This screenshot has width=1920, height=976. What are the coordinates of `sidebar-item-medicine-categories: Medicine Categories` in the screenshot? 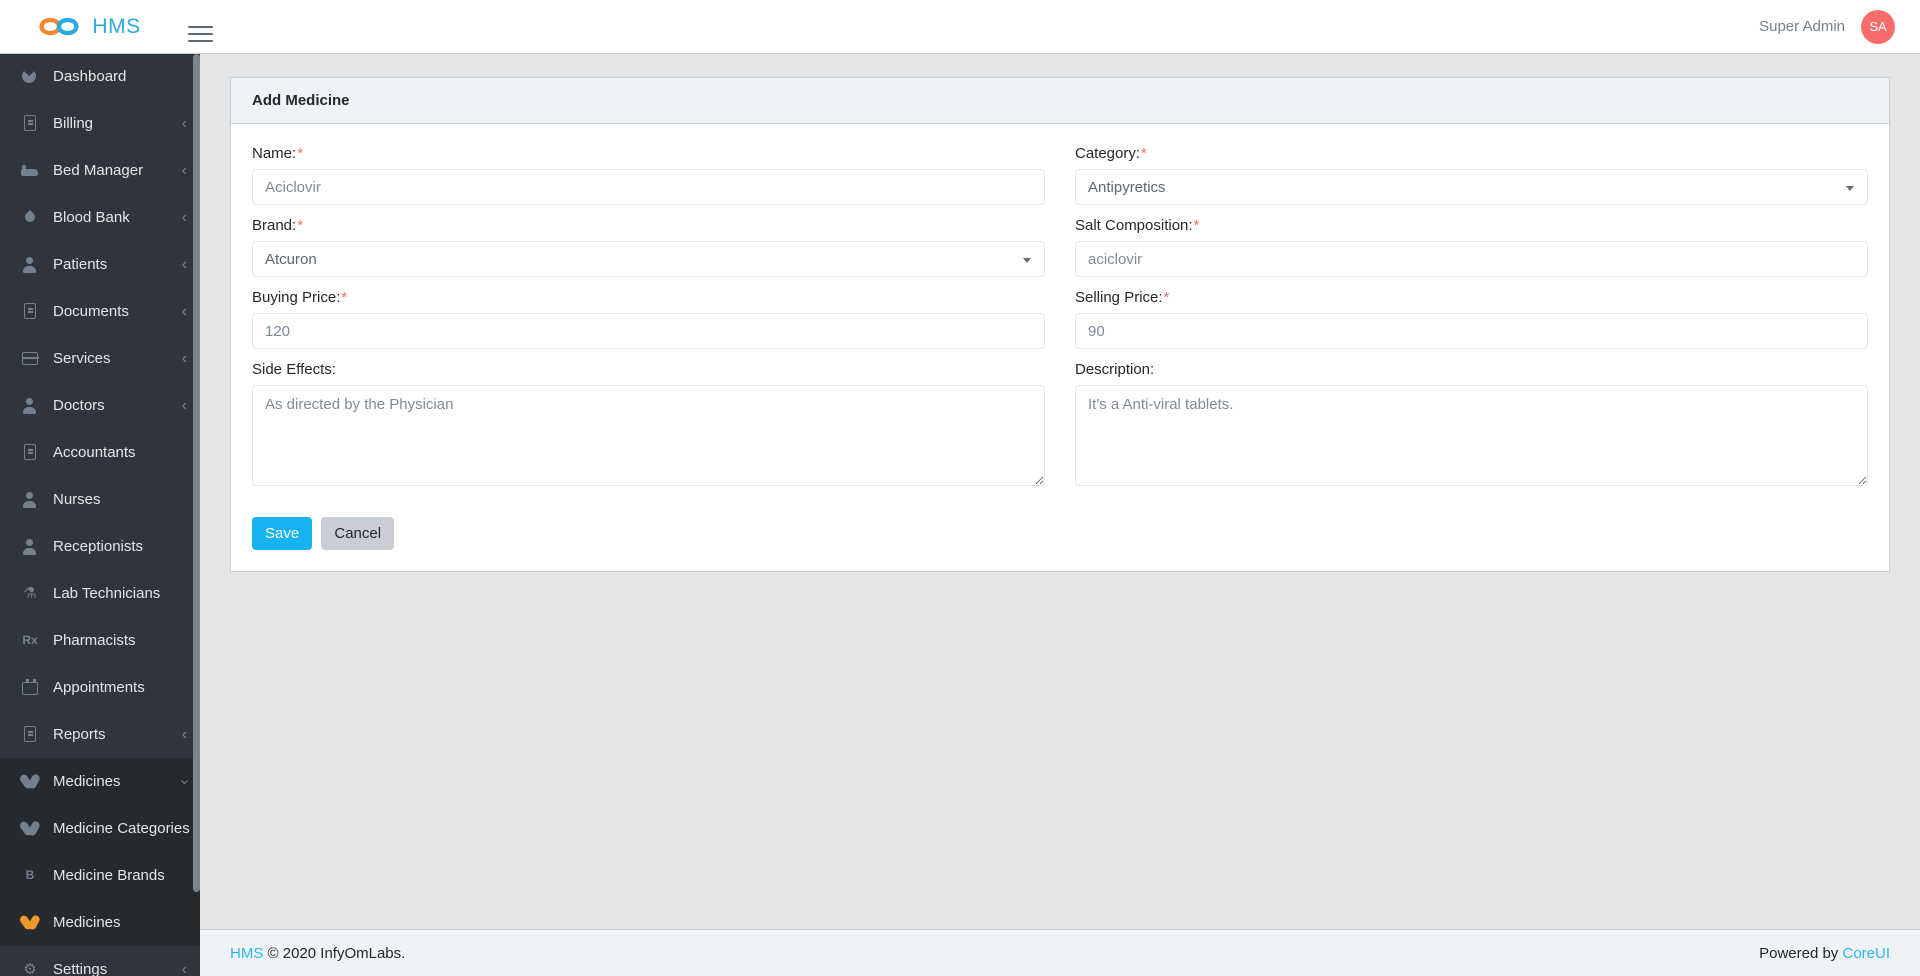 It's located at (100, 828).